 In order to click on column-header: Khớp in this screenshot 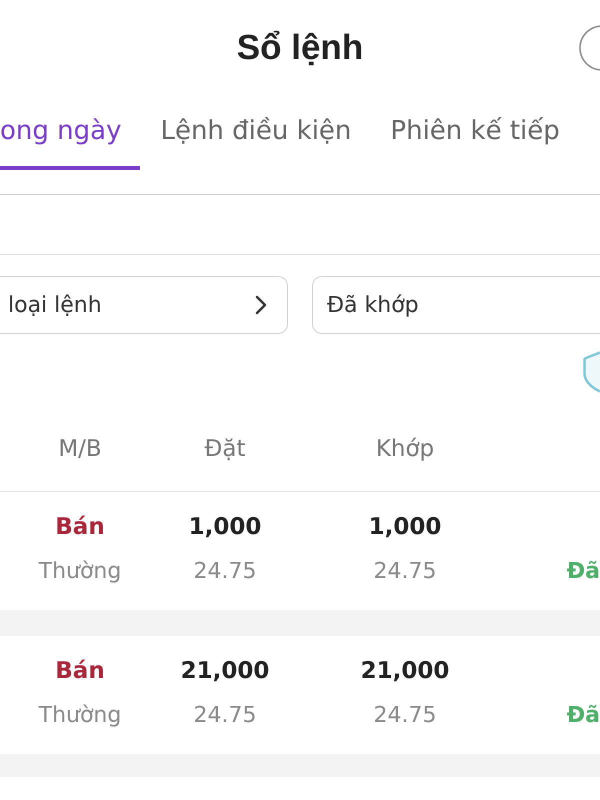, I will do `click(405, 449)`.